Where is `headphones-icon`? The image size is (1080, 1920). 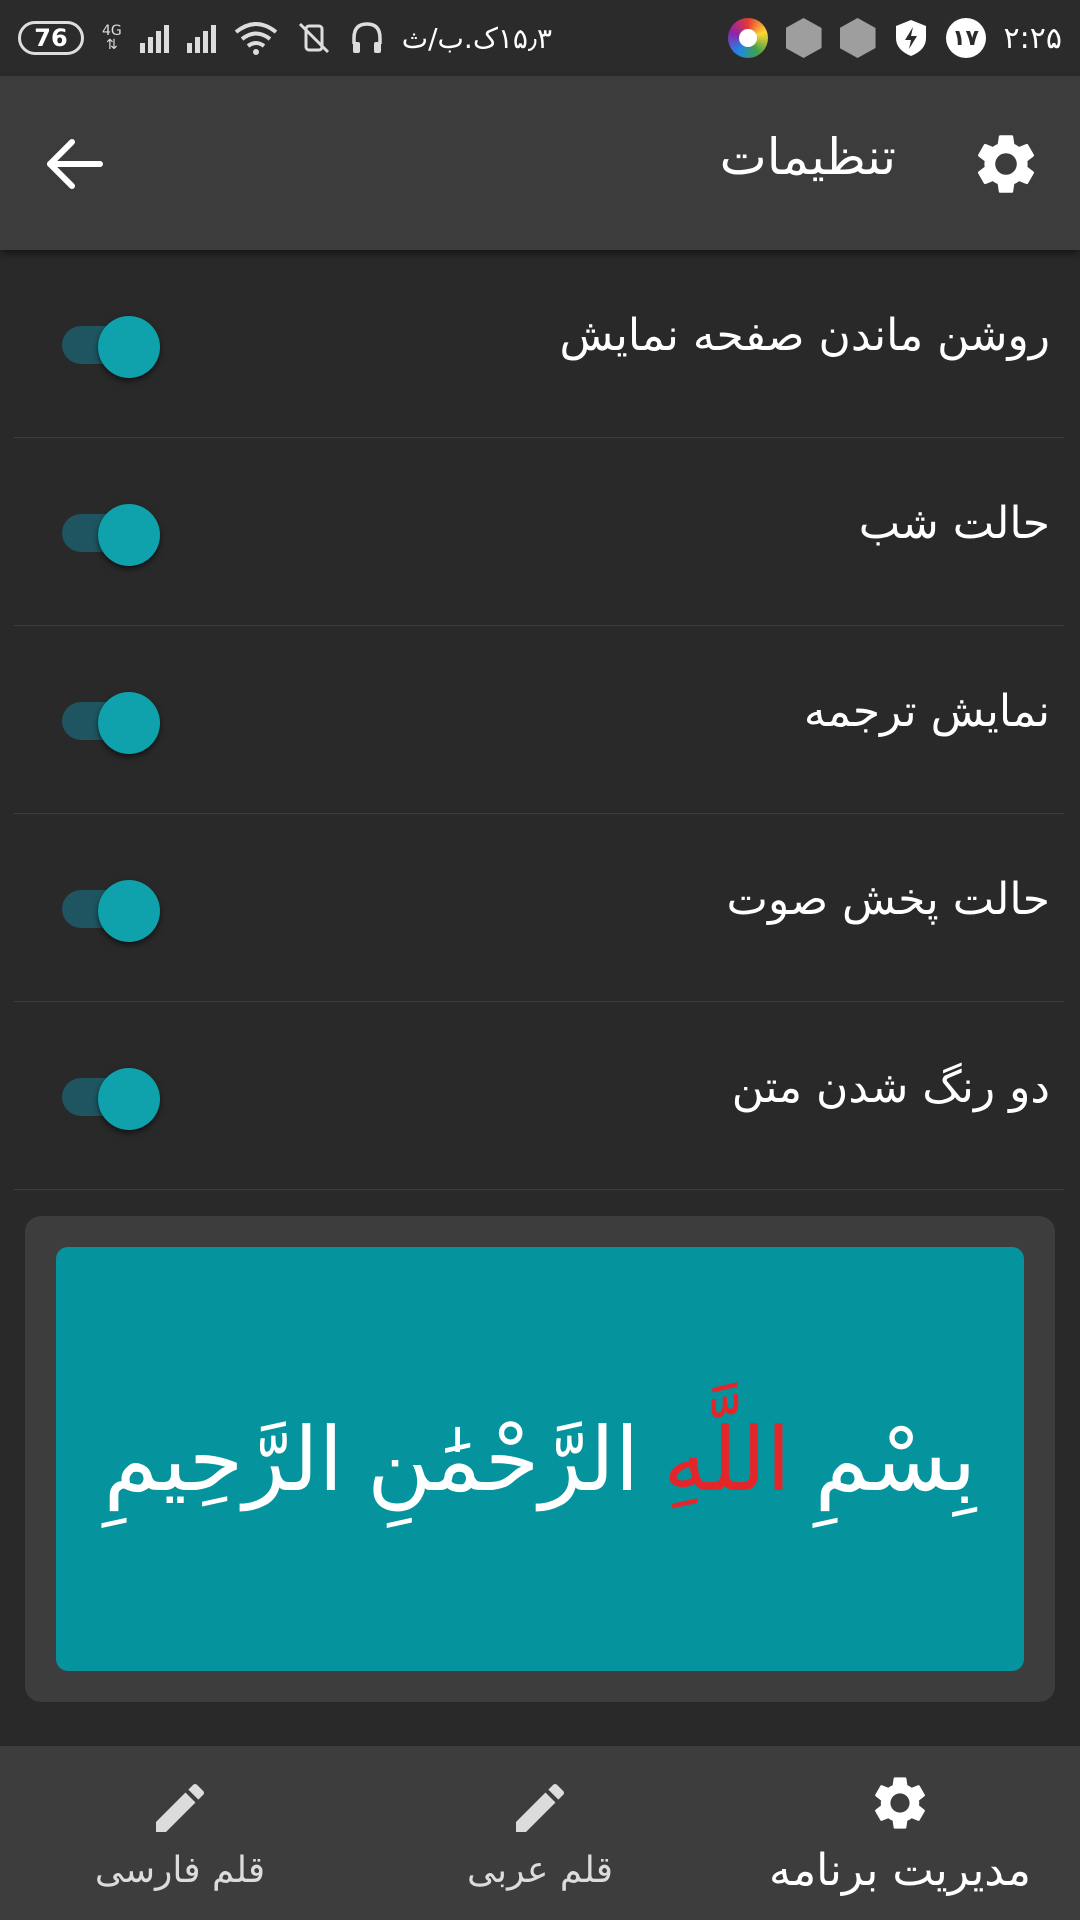 headphones-icon is located at coordinates (367, 37).